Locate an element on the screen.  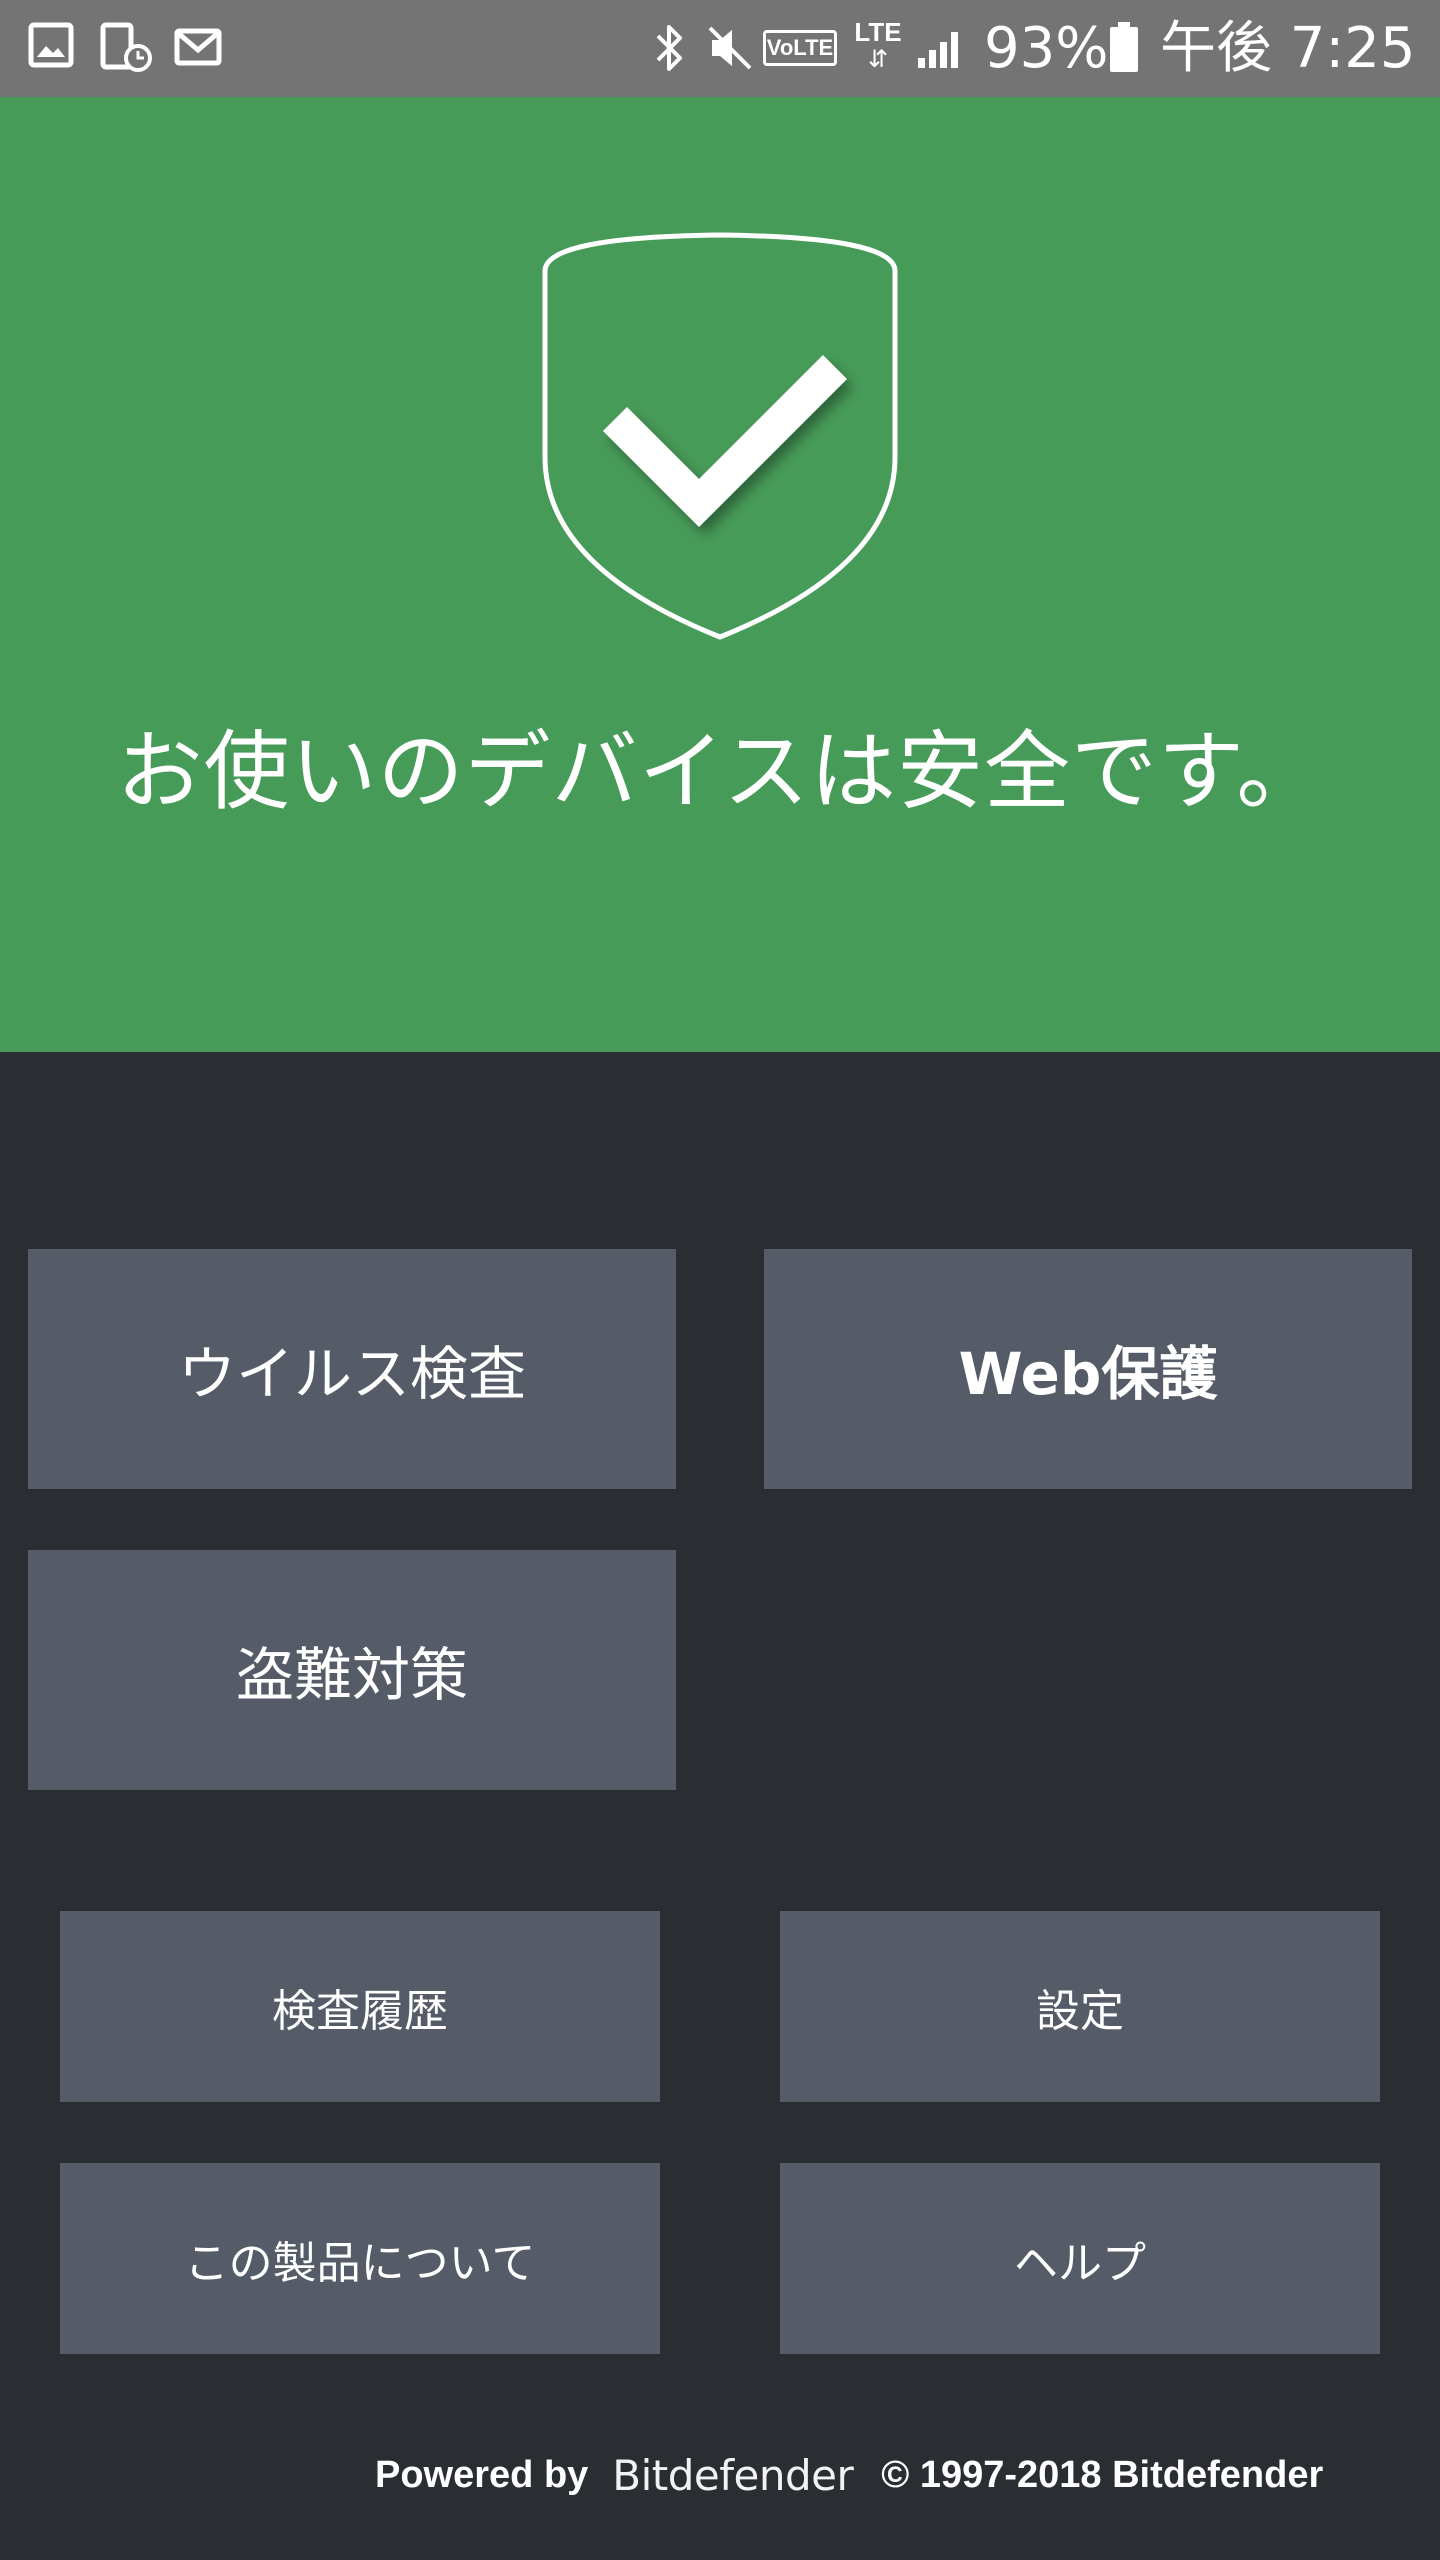
settings-label: 設定 is located at coordinates (1080, 2011).